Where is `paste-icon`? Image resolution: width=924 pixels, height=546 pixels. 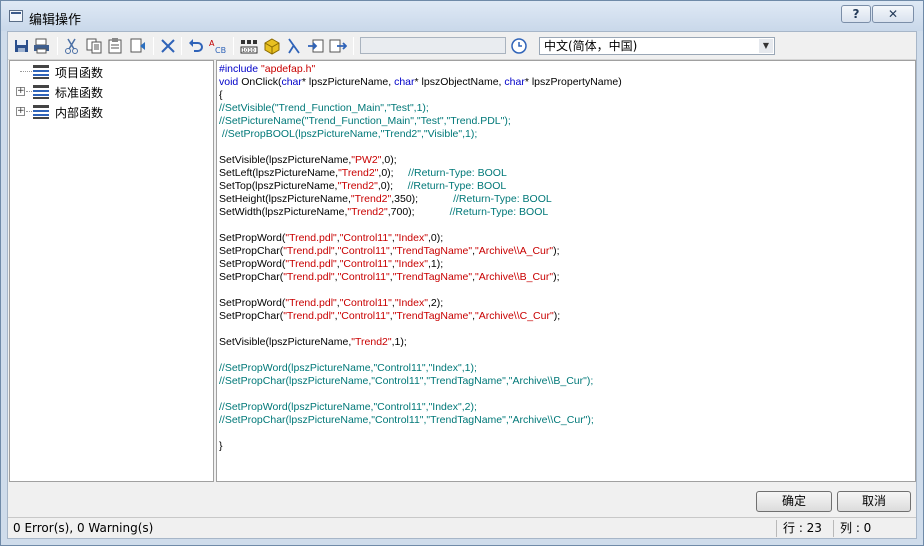
paste-icon is located at coordinates (116, 46).